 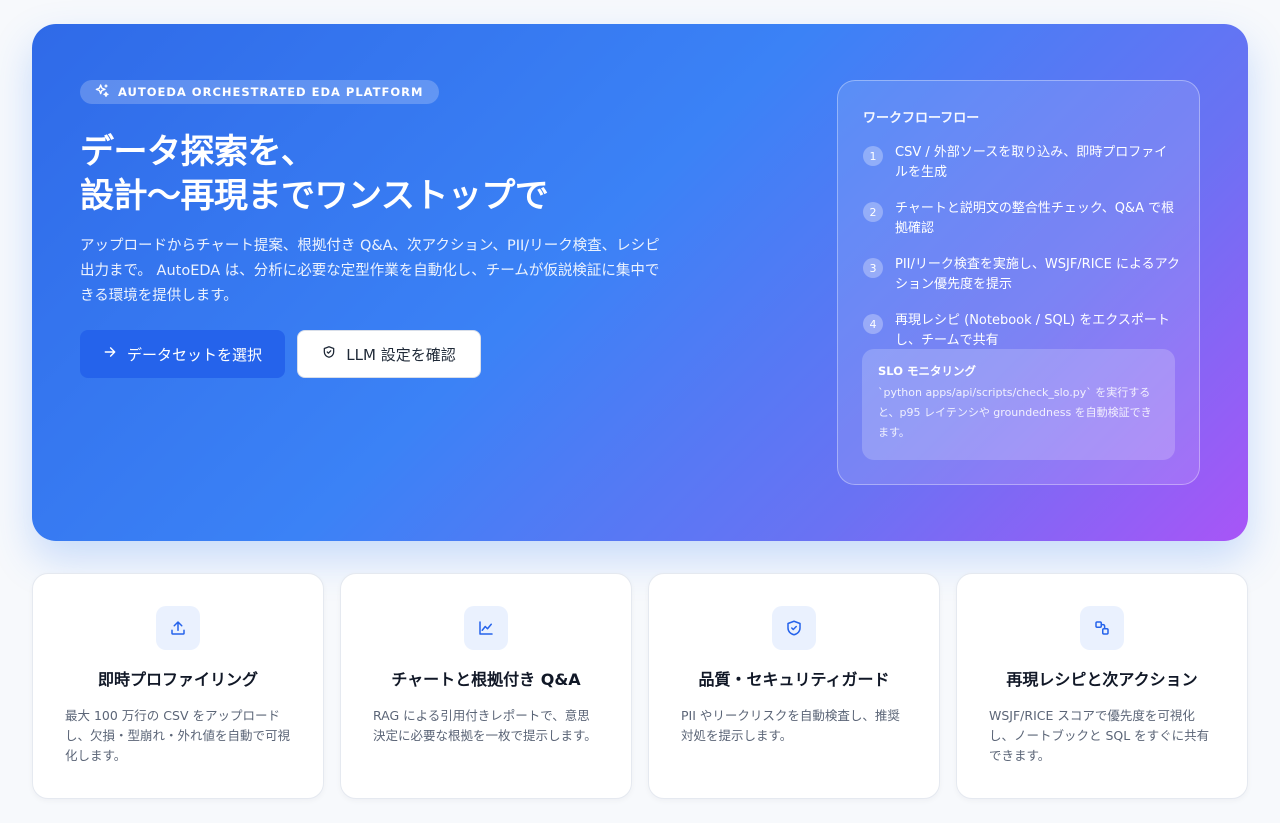 I want to click on check-llm-settings-button: LLM 設定を確認, so click(x=389, y=354).